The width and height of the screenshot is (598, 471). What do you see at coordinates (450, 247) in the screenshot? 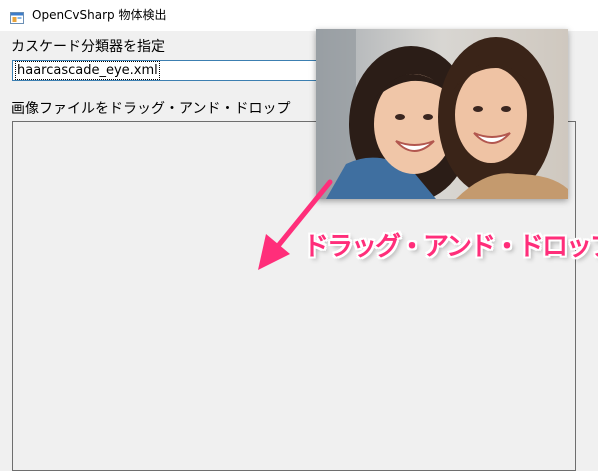
I see `drag-and-drop-caption: ドラッグ・アンド・ドロップ` at bounding box center [450, 247].